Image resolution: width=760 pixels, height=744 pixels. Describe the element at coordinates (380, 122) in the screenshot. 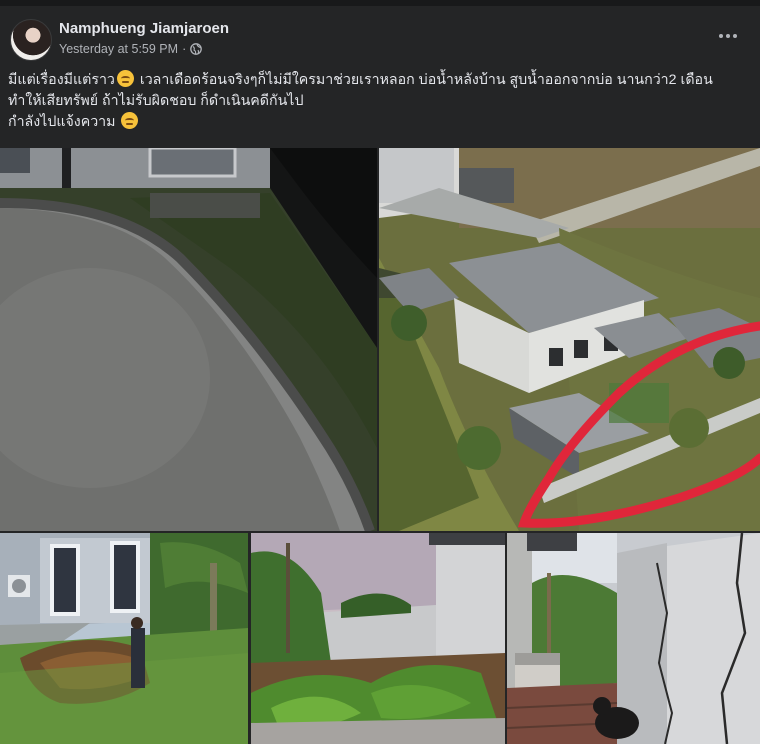

I see `post-text-line-3: กำลังไปแจ้งความ` at that location.